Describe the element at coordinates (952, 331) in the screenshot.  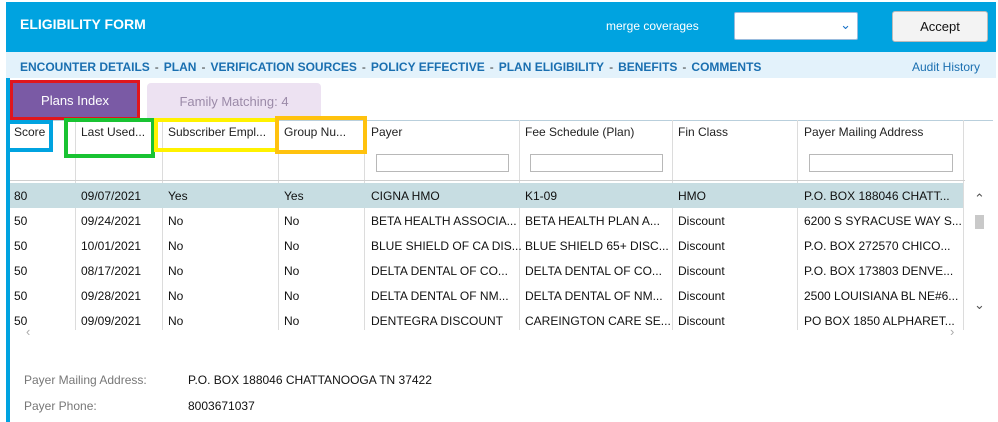
I see `chevron-right-icon: ›` at that location.